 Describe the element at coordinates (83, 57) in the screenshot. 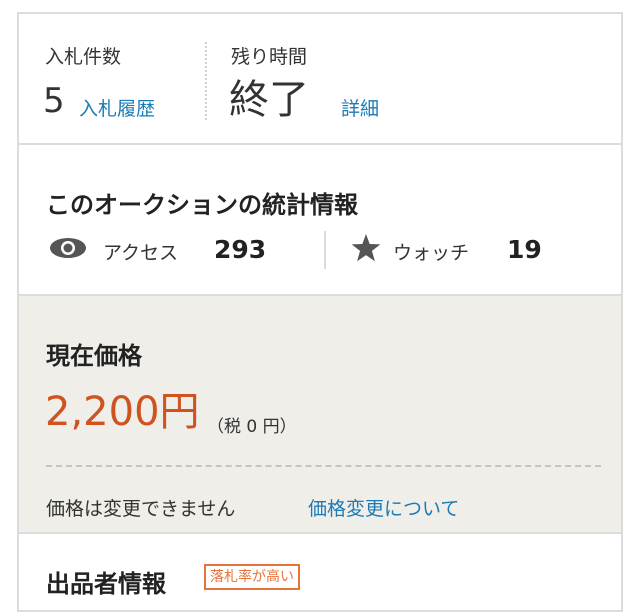

I see `bid-count-label: 入札件数` at that location.